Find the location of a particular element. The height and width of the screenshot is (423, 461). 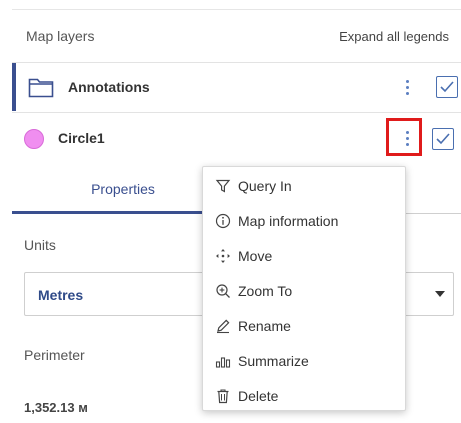

menu-item-label: Delete is located at coordinates (258, 396).